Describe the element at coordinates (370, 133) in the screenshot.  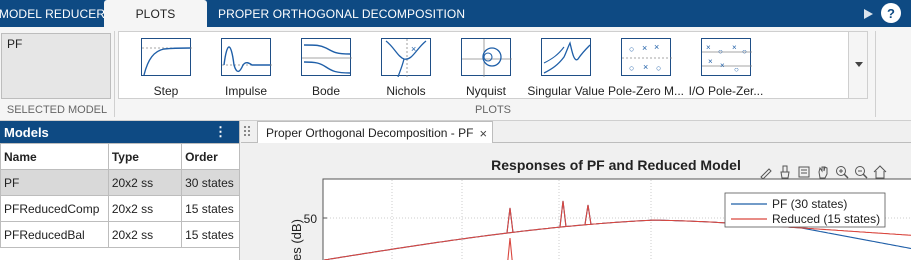
I see `document-tab-title: Proper Orthogonal Decomposition - PF` at that location.